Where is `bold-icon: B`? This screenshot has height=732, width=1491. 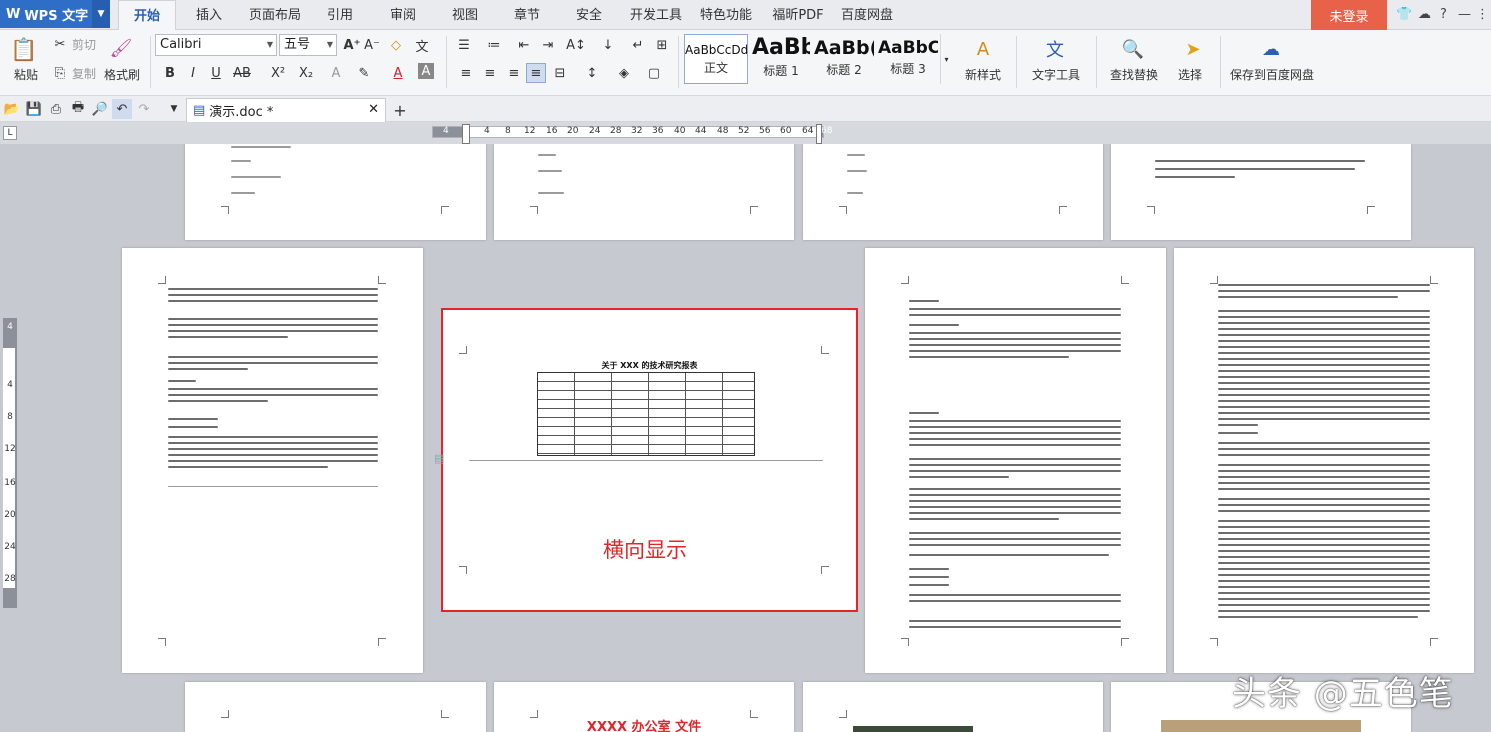
bold-icon: B is located at coordinates (170, 73).